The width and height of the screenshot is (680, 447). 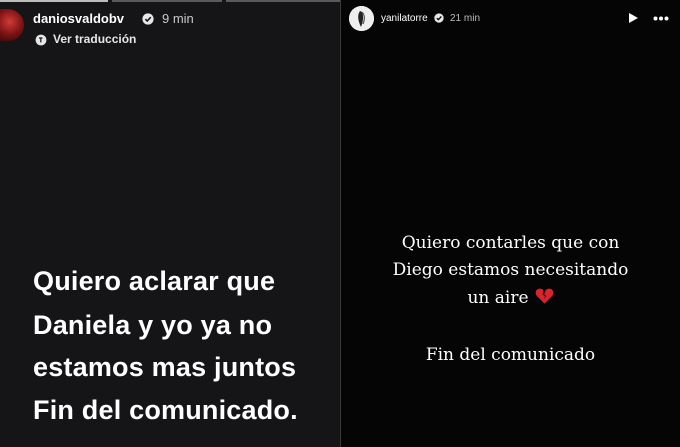 I want to click on story-progress-bar, so click(x=170, y=1).